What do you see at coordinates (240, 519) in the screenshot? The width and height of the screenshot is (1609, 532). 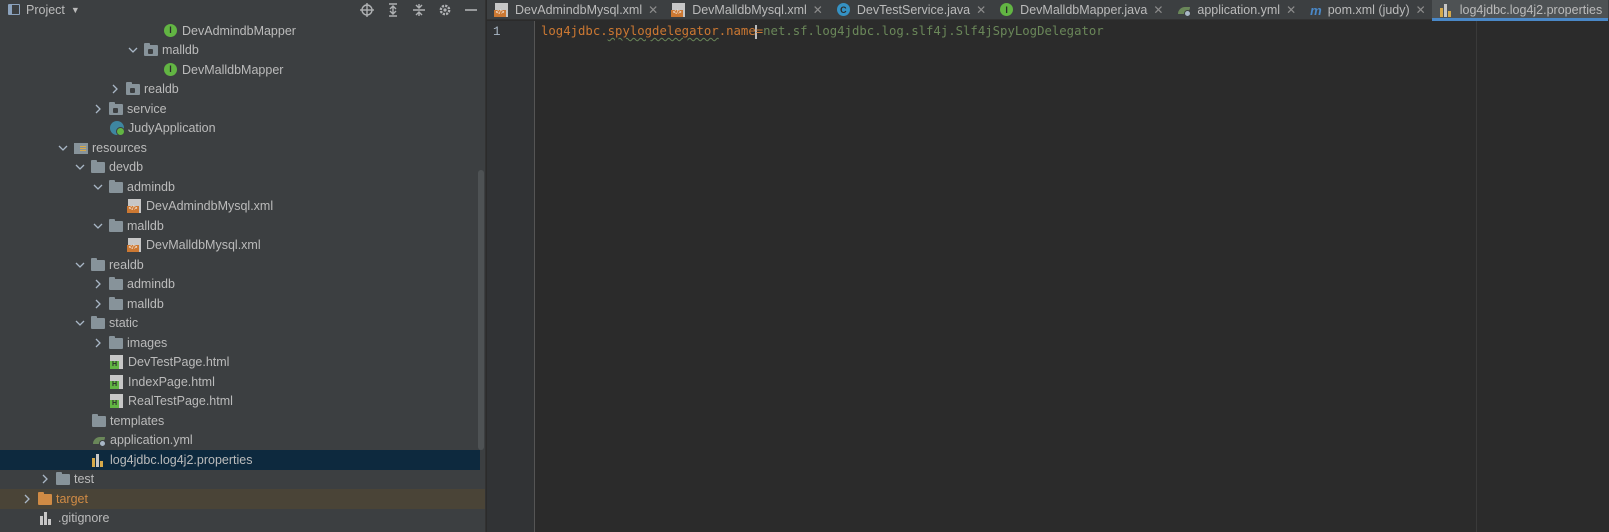 I see `tree-item-gitignore: .gitignore` at bounding box center [240, 519].